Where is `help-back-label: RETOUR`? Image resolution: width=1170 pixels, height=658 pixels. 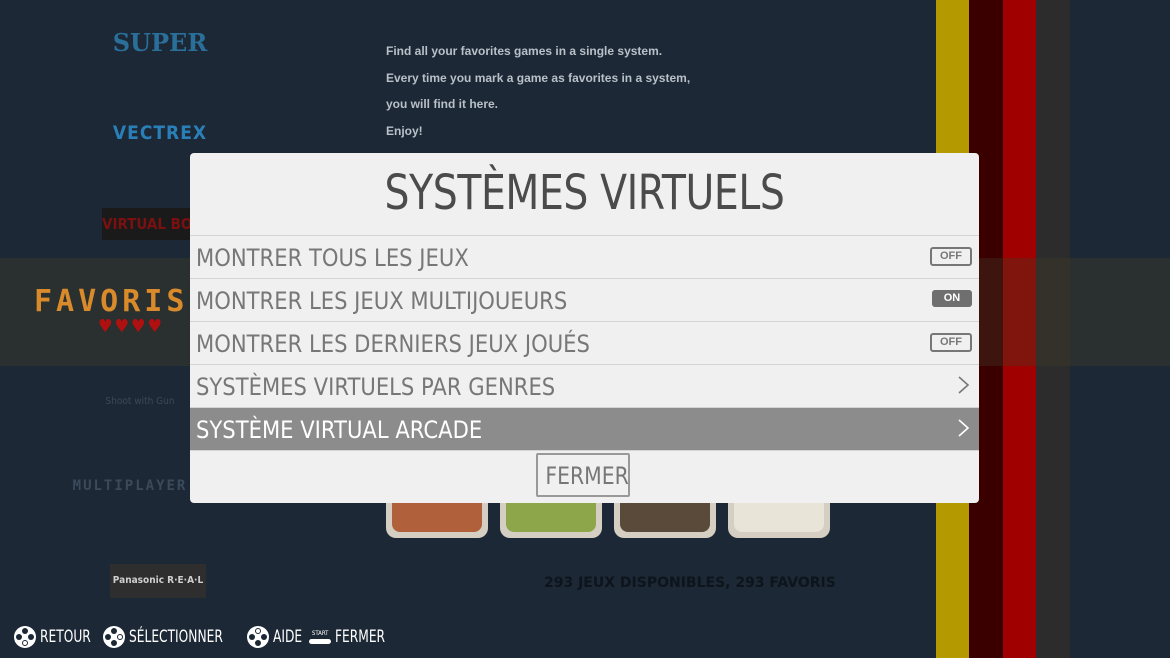
help-back-label: RETOUR is located at coordinates (65, 637).